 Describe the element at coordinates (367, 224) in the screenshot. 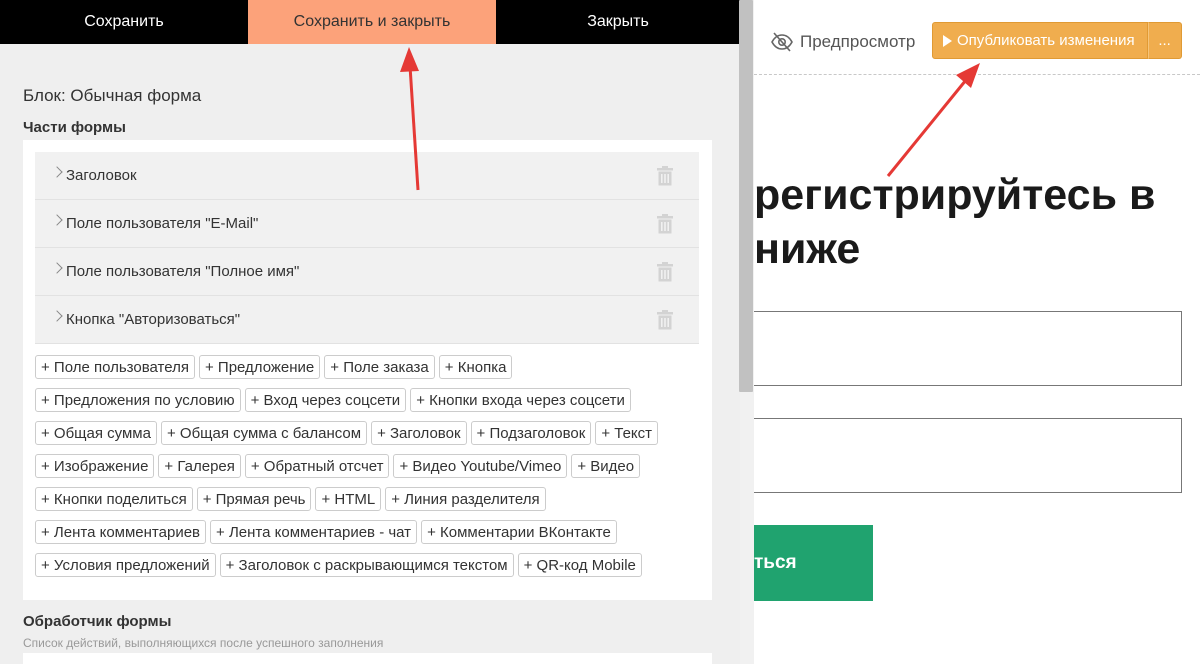

I see `form-part-item: Поле пользователя "E-Mail"` at that location.